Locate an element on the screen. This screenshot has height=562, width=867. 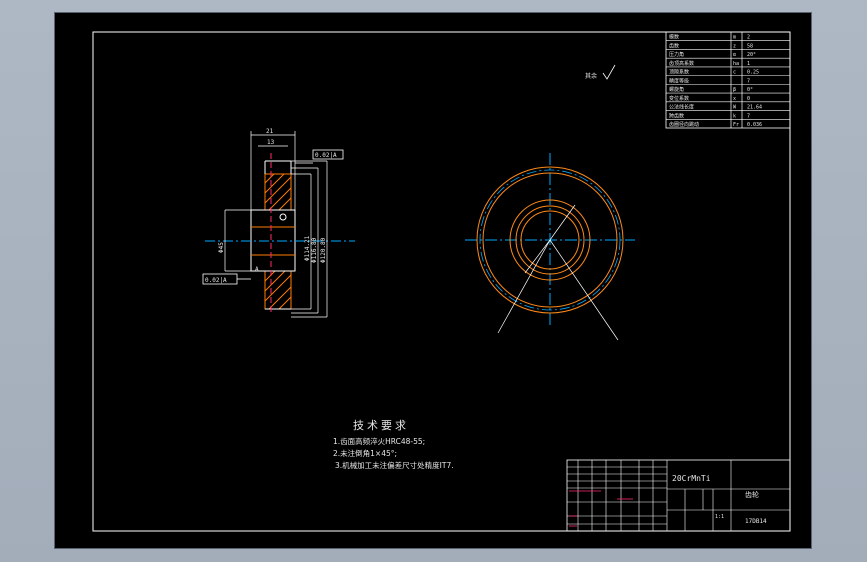
param-value: 21.64 is located at coordinates (754, 108).